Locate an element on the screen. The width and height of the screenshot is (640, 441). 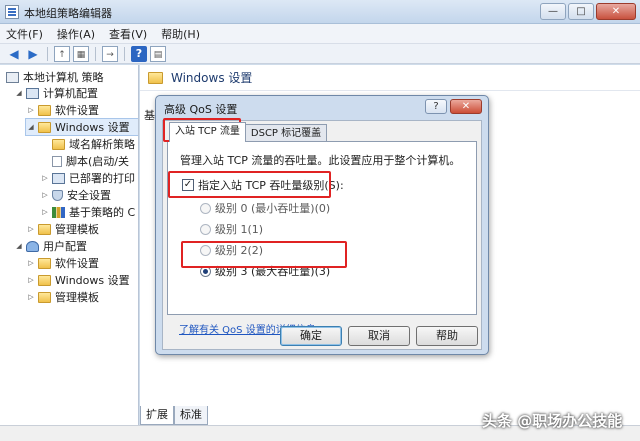
specify-throughput-checkbox-row: ✓ 指定入站 TCP 吞吐量级别(S): is located at coordinates (263, 185).